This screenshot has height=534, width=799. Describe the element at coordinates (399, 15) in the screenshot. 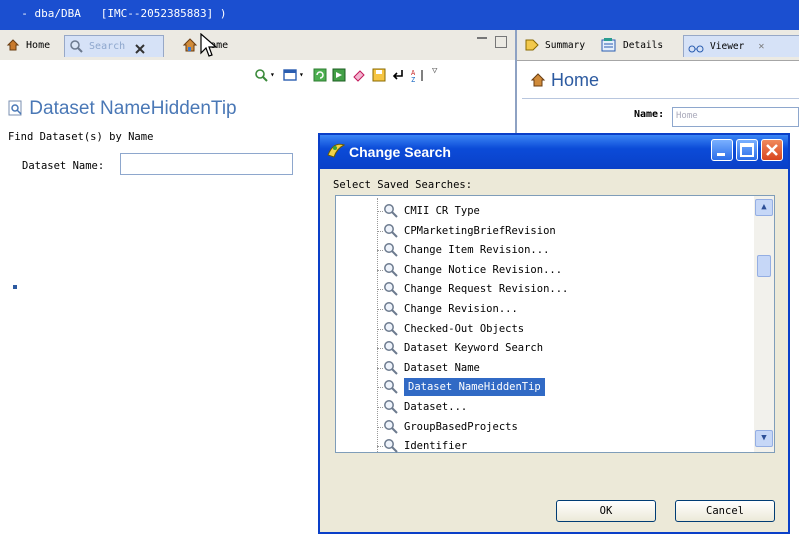

I see `window-titlebar: - dba/DBA [IMC--2052385883] )` at that location.